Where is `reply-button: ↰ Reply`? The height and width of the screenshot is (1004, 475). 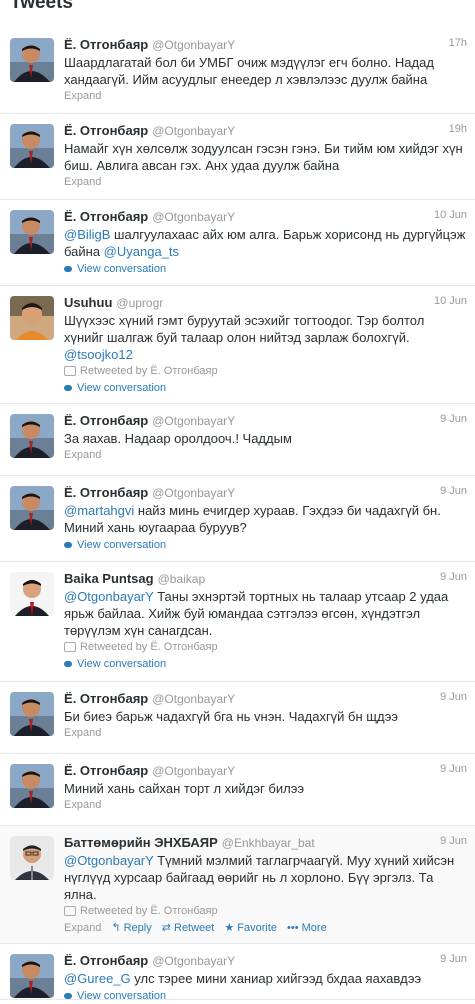
reply-button: ↰ Reply is located at coordinates (131, 928).